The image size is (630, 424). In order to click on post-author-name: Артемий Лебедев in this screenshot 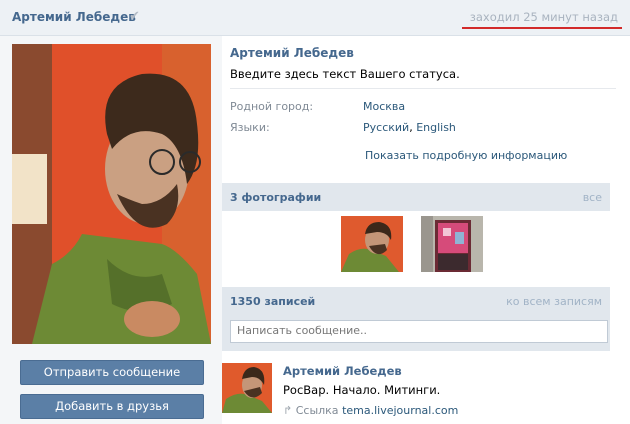, I will do `click(342, 371)`.